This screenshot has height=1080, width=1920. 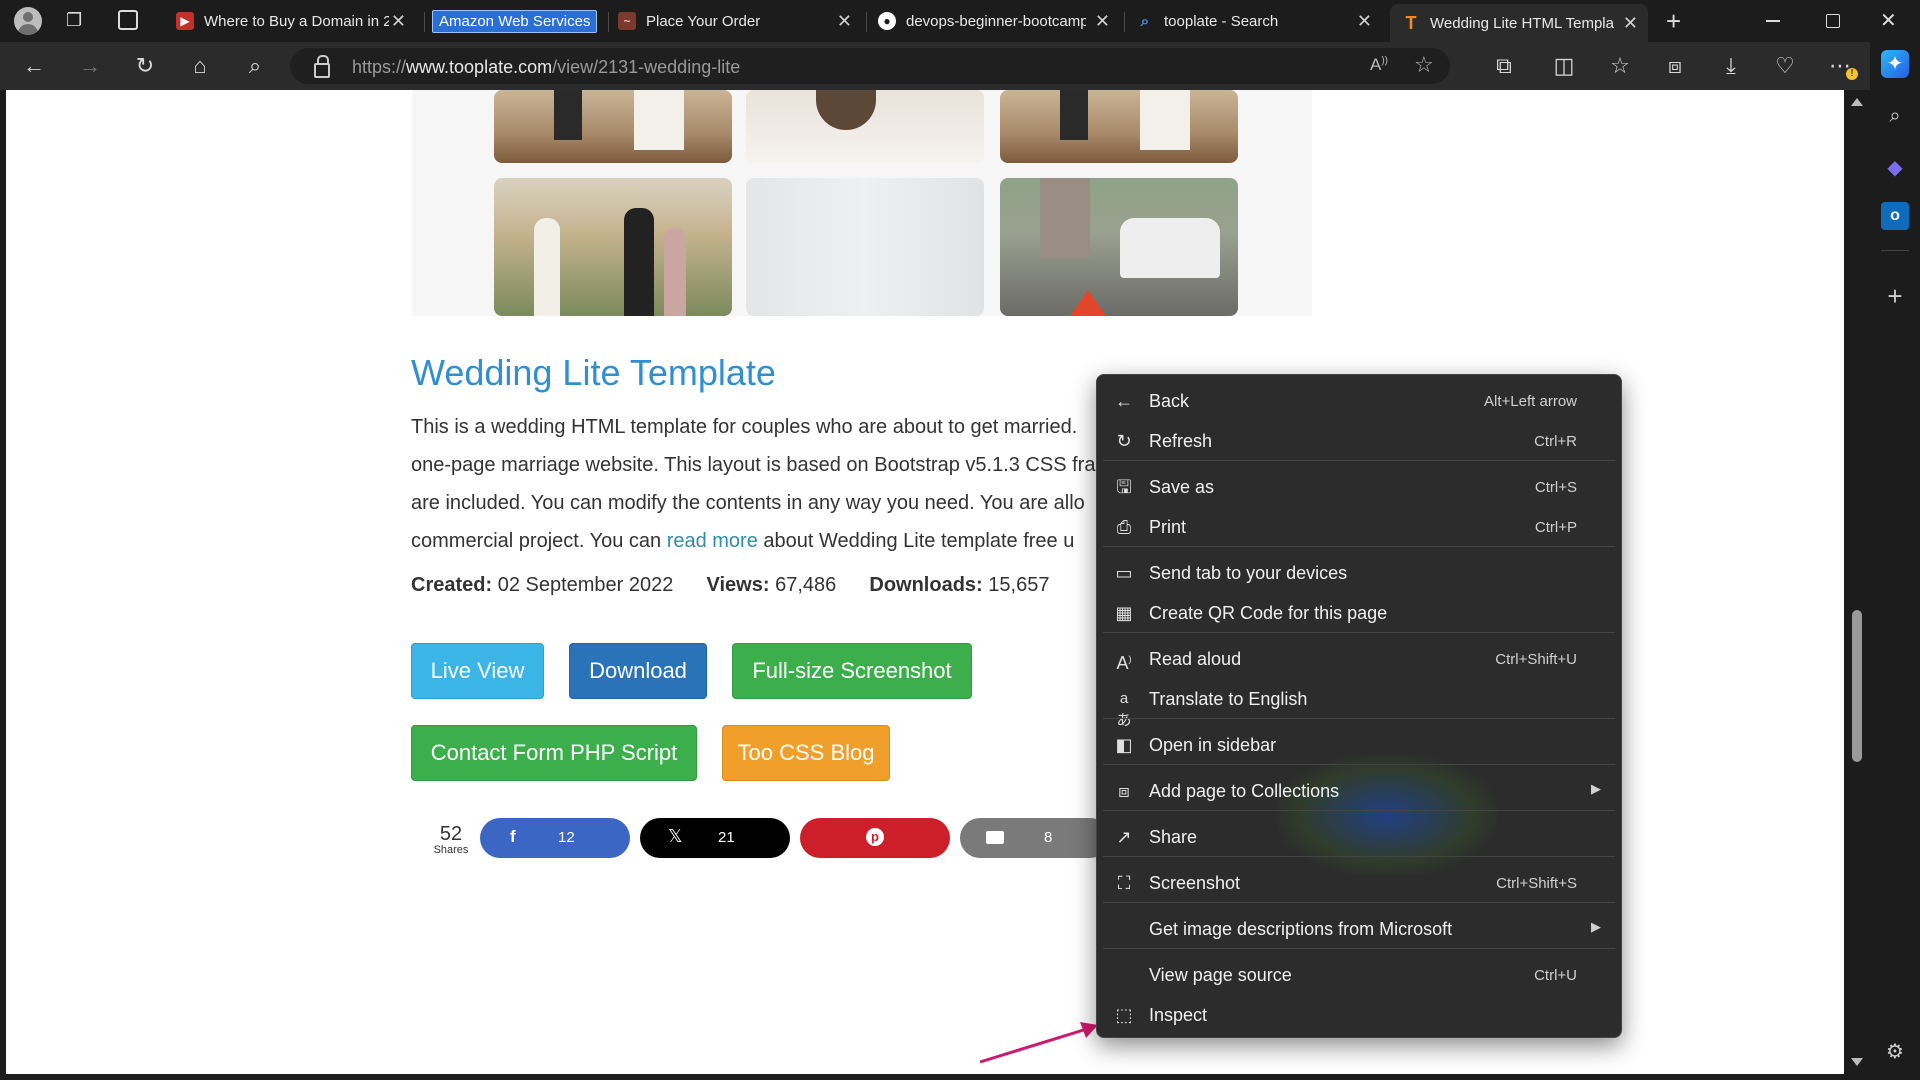 I want to click on update-badge-icon: !, so click(x=1852, y=74).